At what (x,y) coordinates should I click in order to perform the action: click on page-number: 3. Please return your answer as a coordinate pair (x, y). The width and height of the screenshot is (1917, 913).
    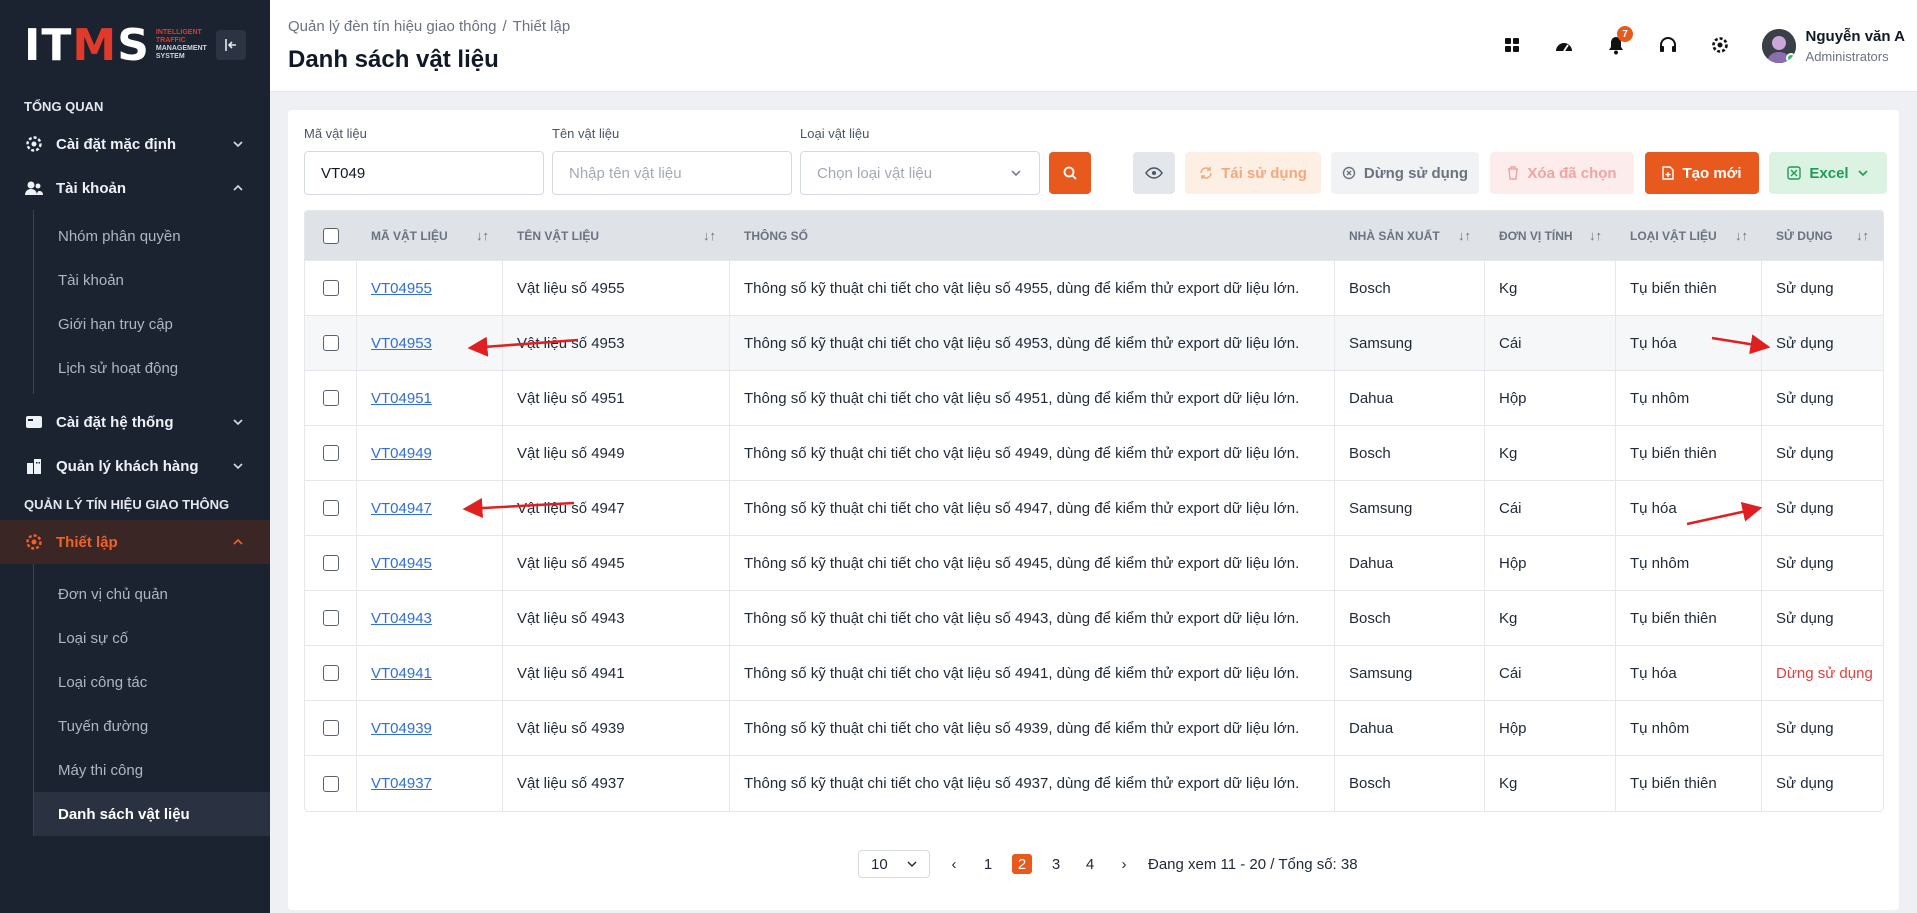
    Looking at the image, I should click on (1056, 864).